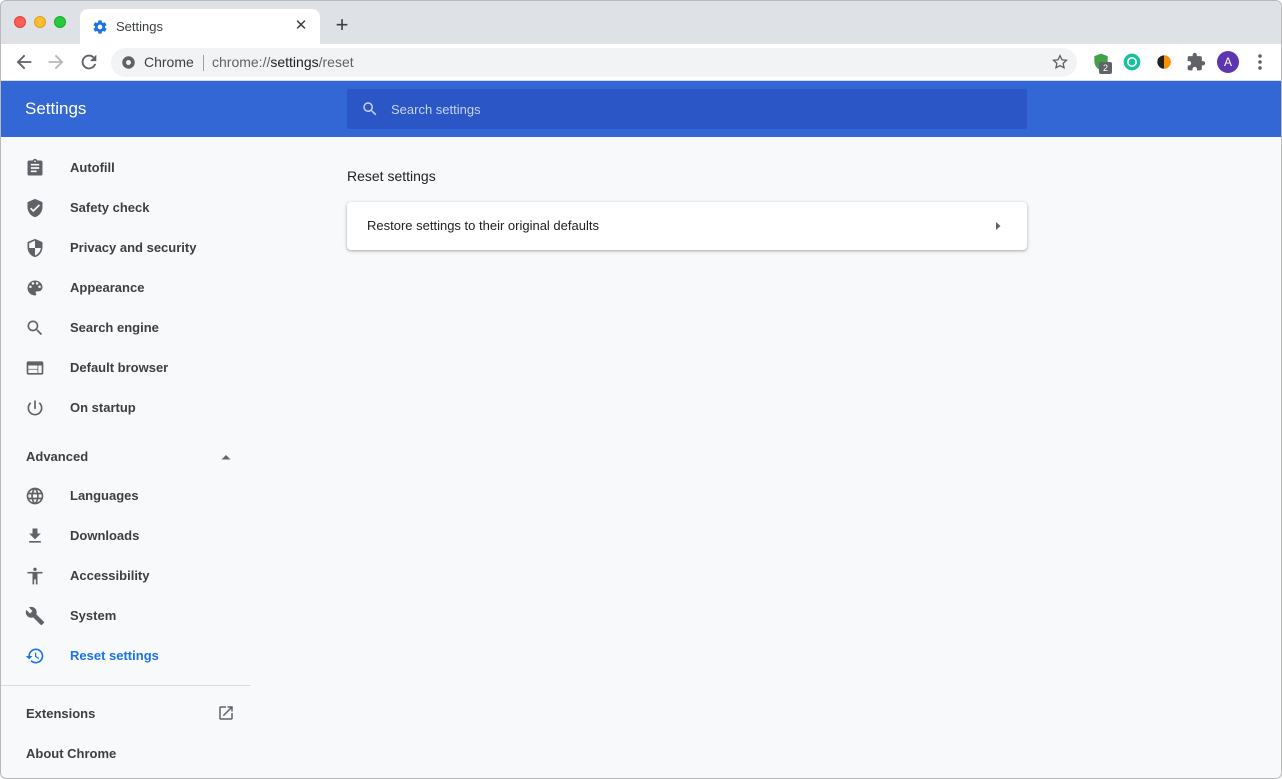 This screenshot has height=779, width=1282. Describe the element at coordinates (133, 247) in the screenshot. I see `sidebar-item-label: Privacy and security` at that location.